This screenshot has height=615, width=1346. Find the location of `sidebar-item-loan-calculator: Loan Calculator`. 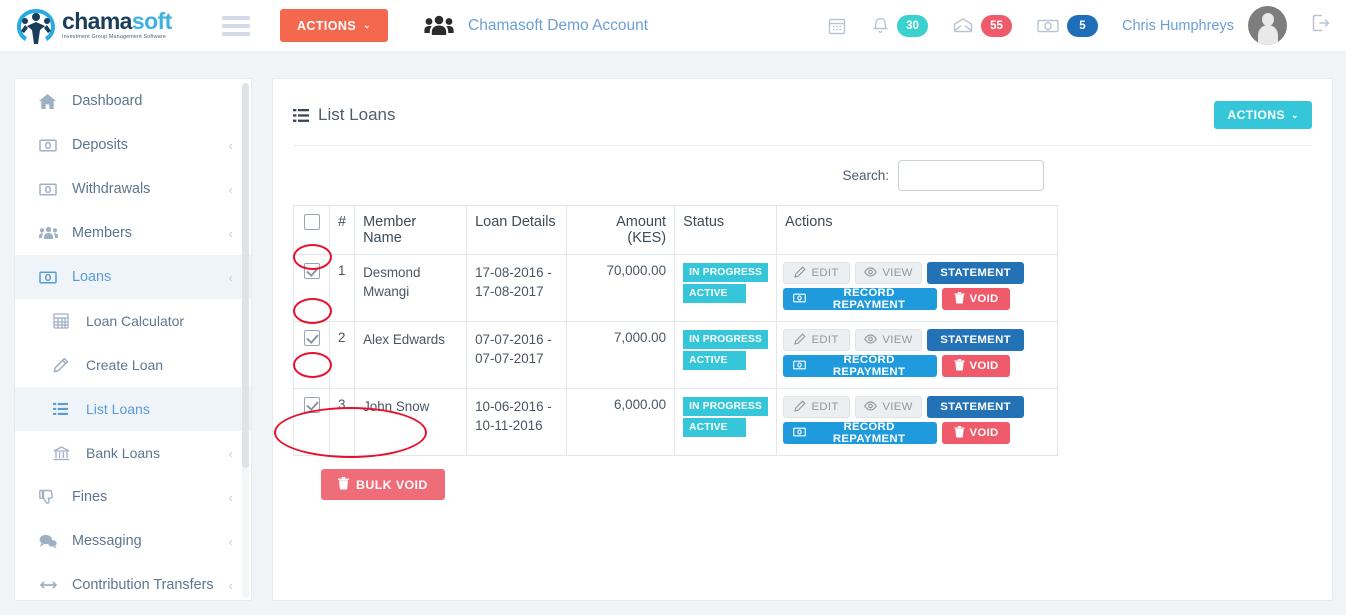

sidebar-item-loan-calculator: Loan Calculator is located at coordinates (133, 321).